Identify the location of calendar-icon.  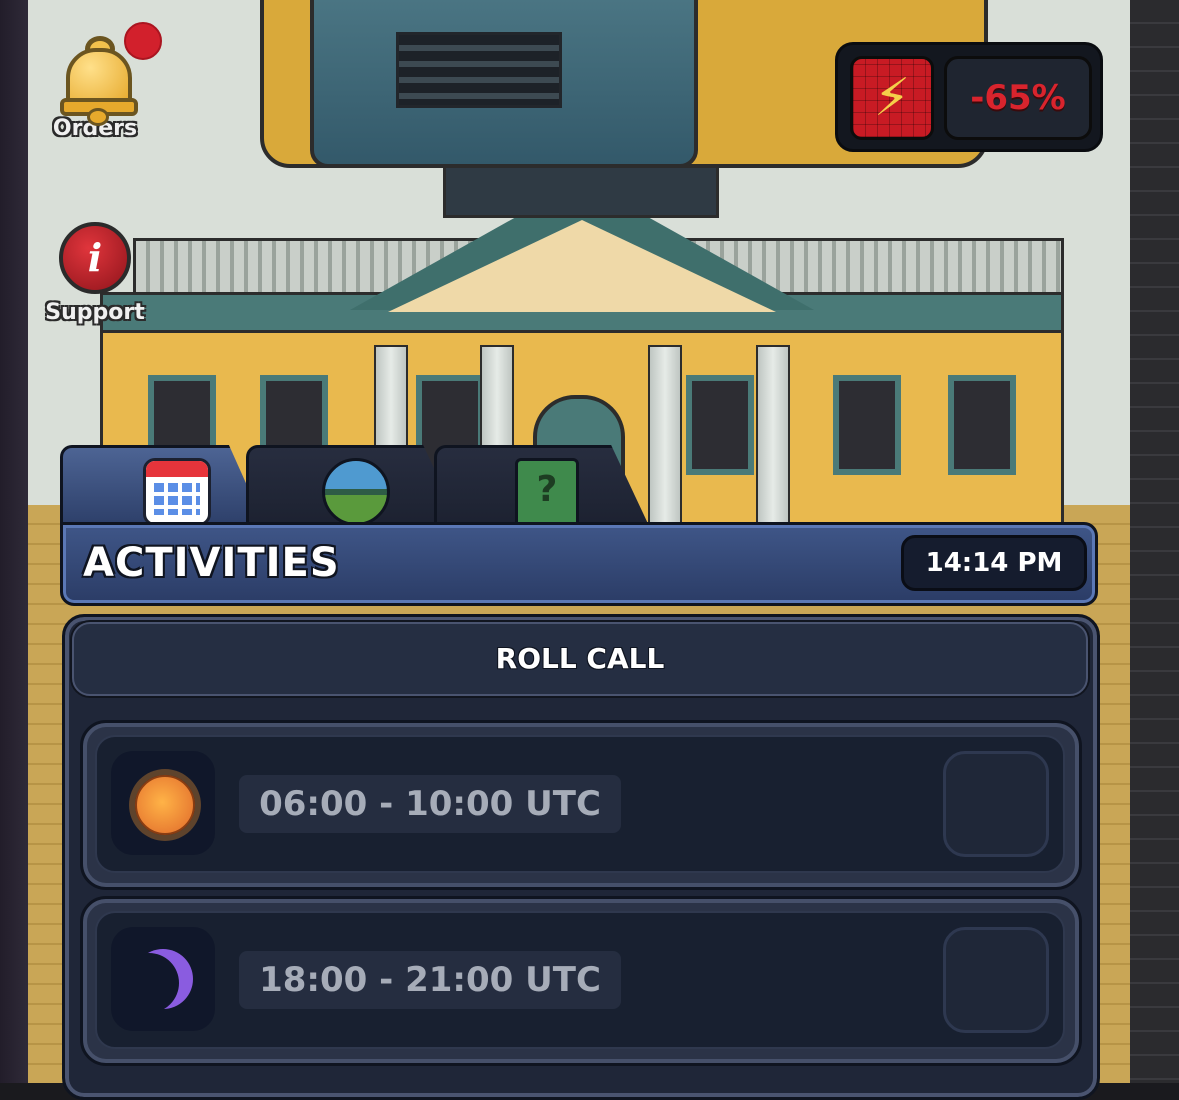
(177, 492).